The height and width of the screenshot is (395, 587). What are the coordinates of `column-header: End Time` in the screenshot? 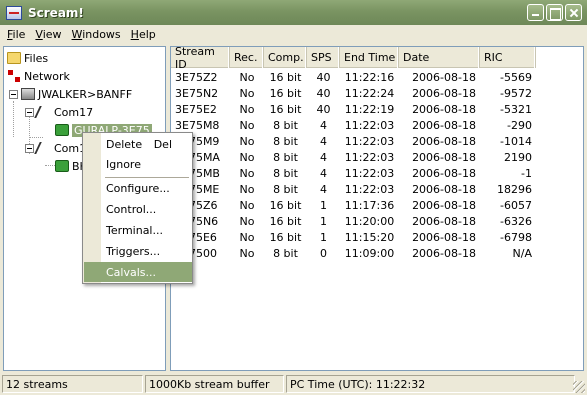 It's located at (369, 57).